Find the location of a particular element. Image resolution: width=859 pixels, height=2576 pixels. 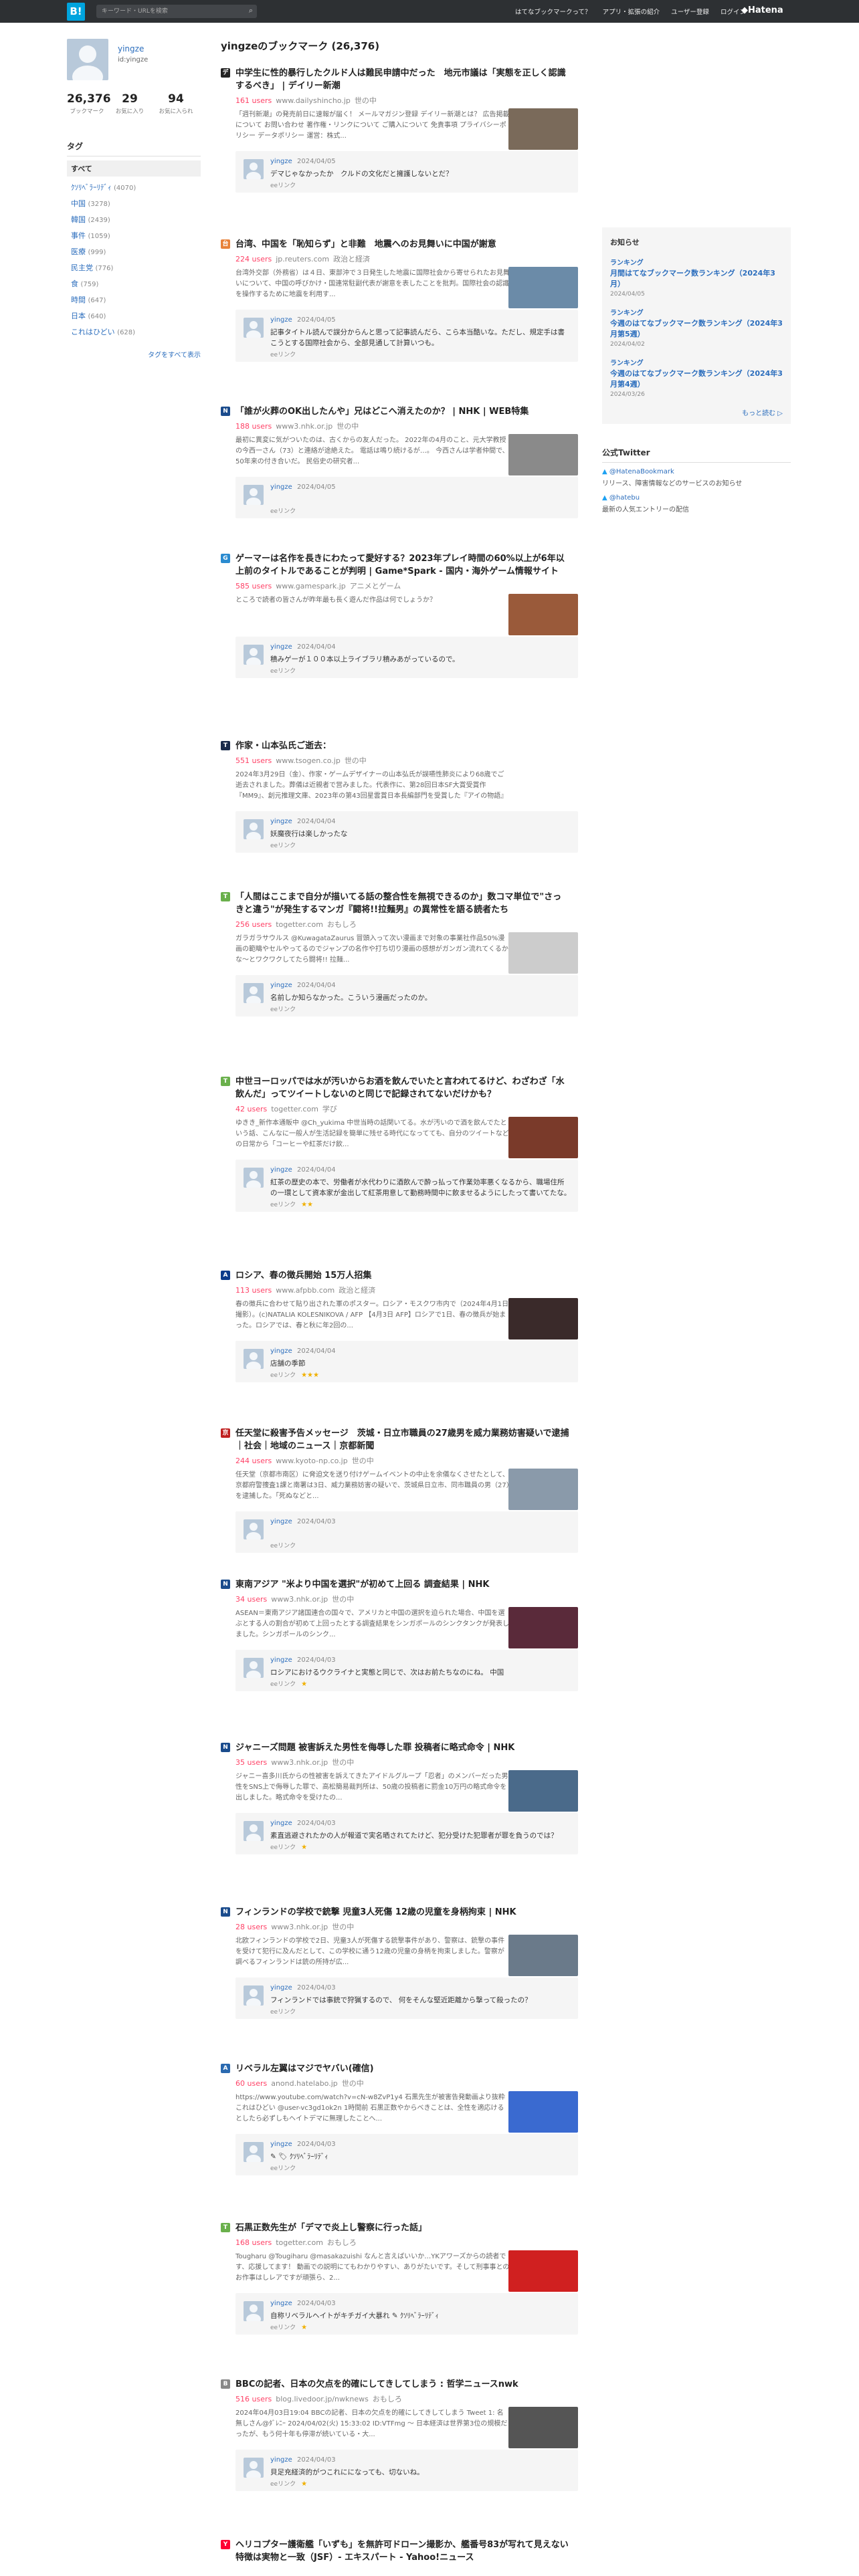

users-count: 551 users is located at coordinates (253, 760).